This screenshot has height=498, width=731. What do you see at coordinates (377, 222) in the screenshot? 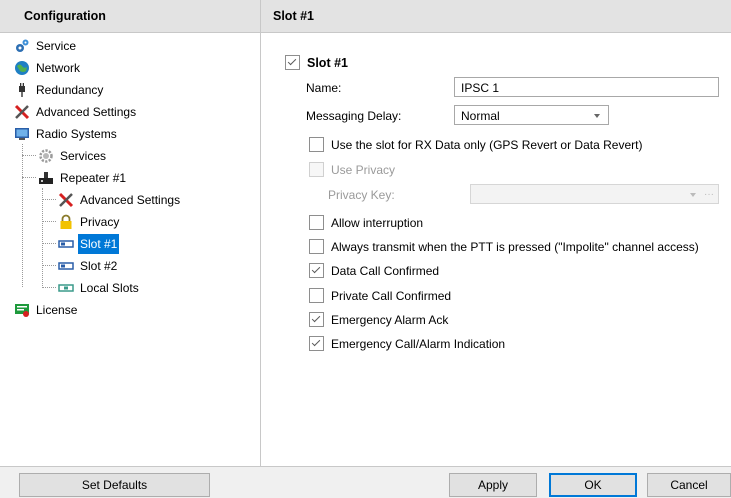
I see `allow-interruption-label: Allow interruption` at bounding box center [377, 222].